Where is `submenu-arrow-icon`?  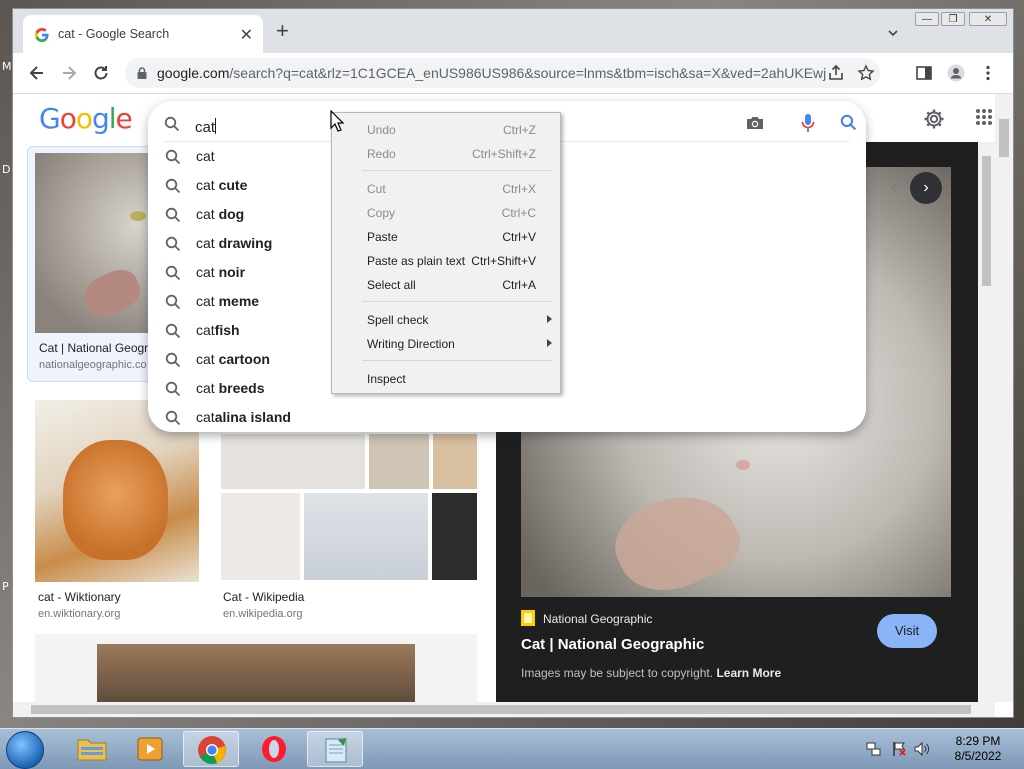
submenu-arrow-icon is located at coordinates (549, 319).